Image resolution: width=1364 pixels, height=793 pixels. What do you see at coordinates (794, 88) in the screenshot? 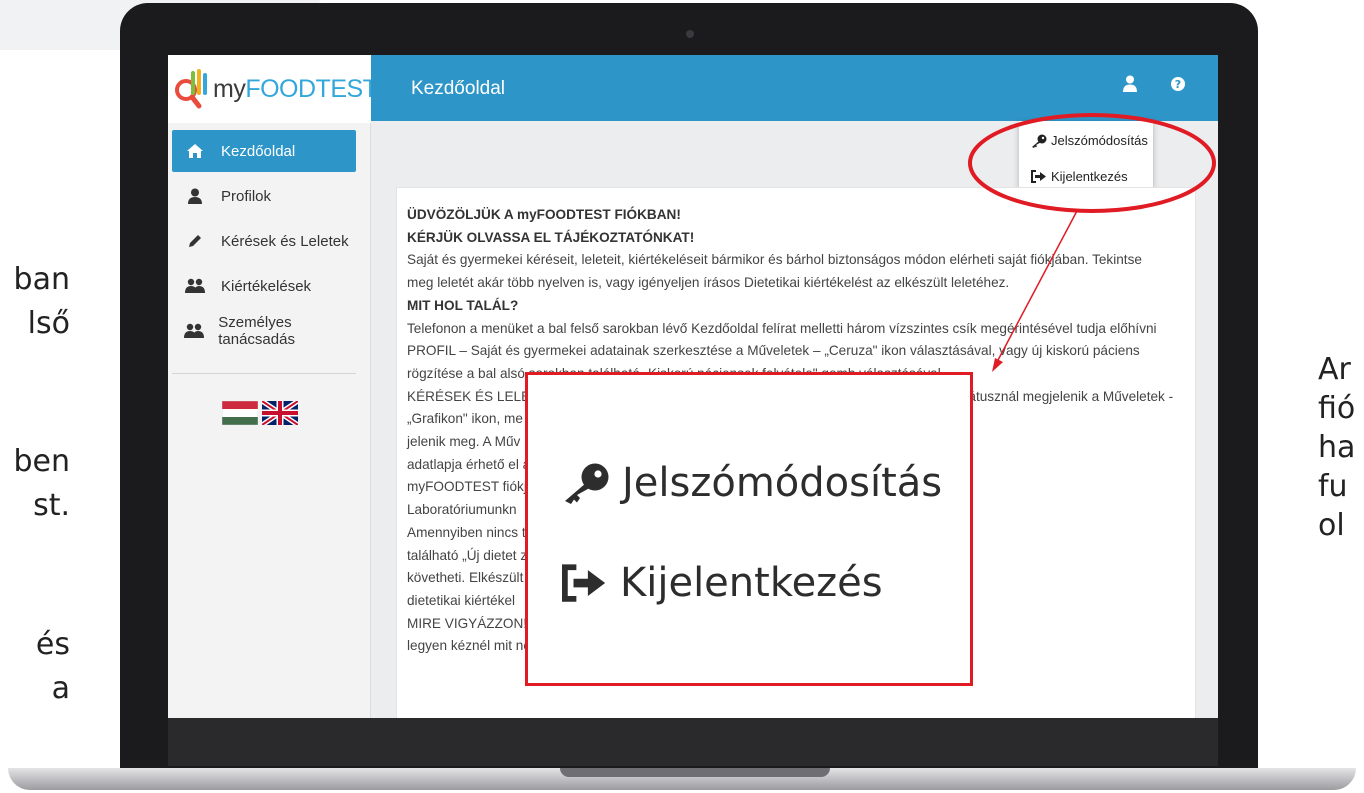
I see `top-bar: Kezdőoldal ?` at bounding box center [794, 88].